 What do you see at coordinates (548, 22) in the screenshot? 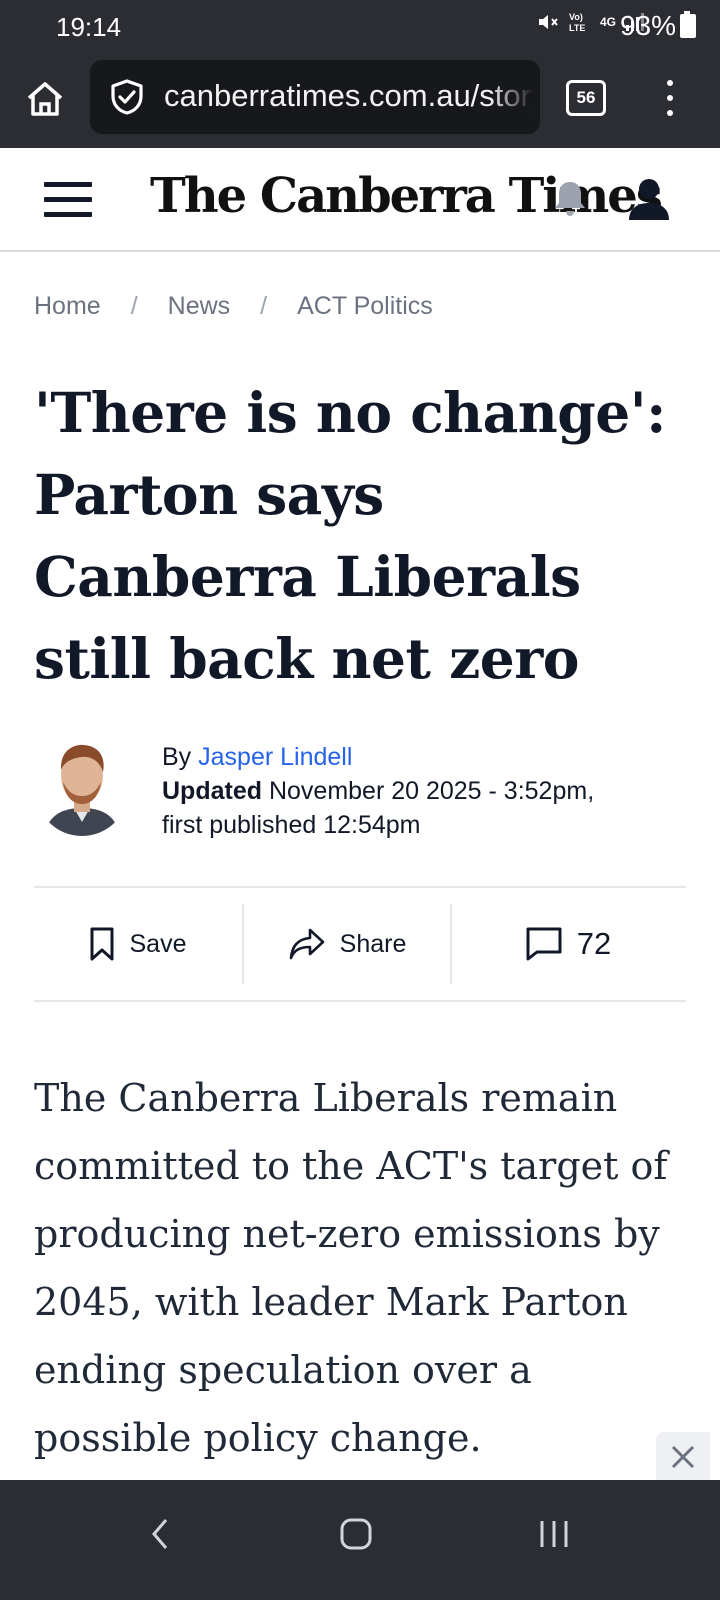
I see `mute-icon` at bounding box center [548, 22].